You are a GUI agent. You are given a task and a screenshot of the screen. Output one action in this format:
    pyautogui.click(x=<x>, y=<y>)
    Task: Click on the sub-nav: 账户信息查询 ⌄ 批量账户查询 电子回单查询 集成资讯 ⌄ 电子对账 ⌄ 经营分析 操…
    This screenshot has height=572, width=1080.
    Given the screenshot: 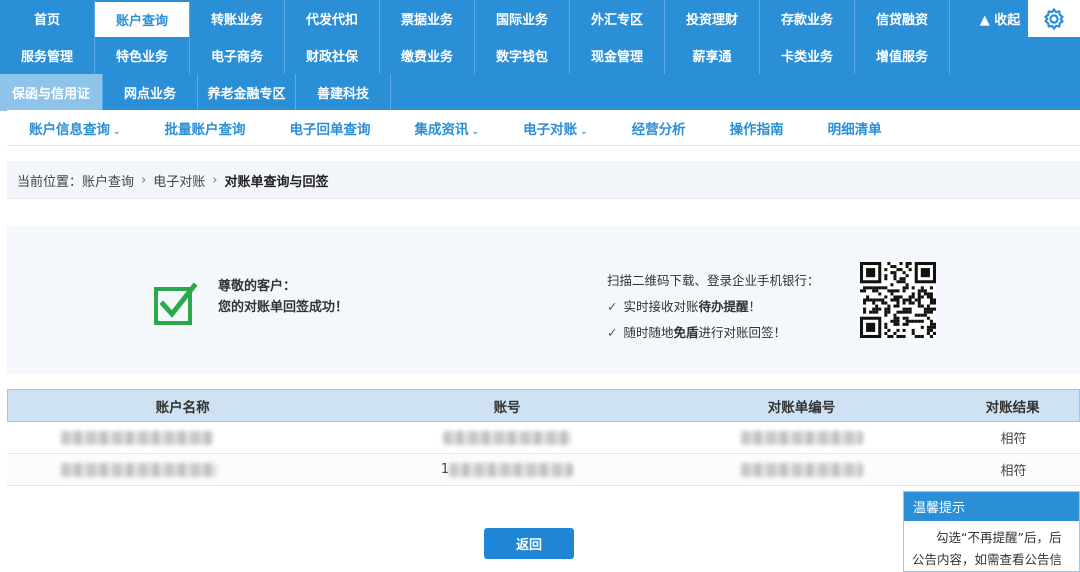 What is the action you would take?
    pyautogui.click(x=543, y=128)
    